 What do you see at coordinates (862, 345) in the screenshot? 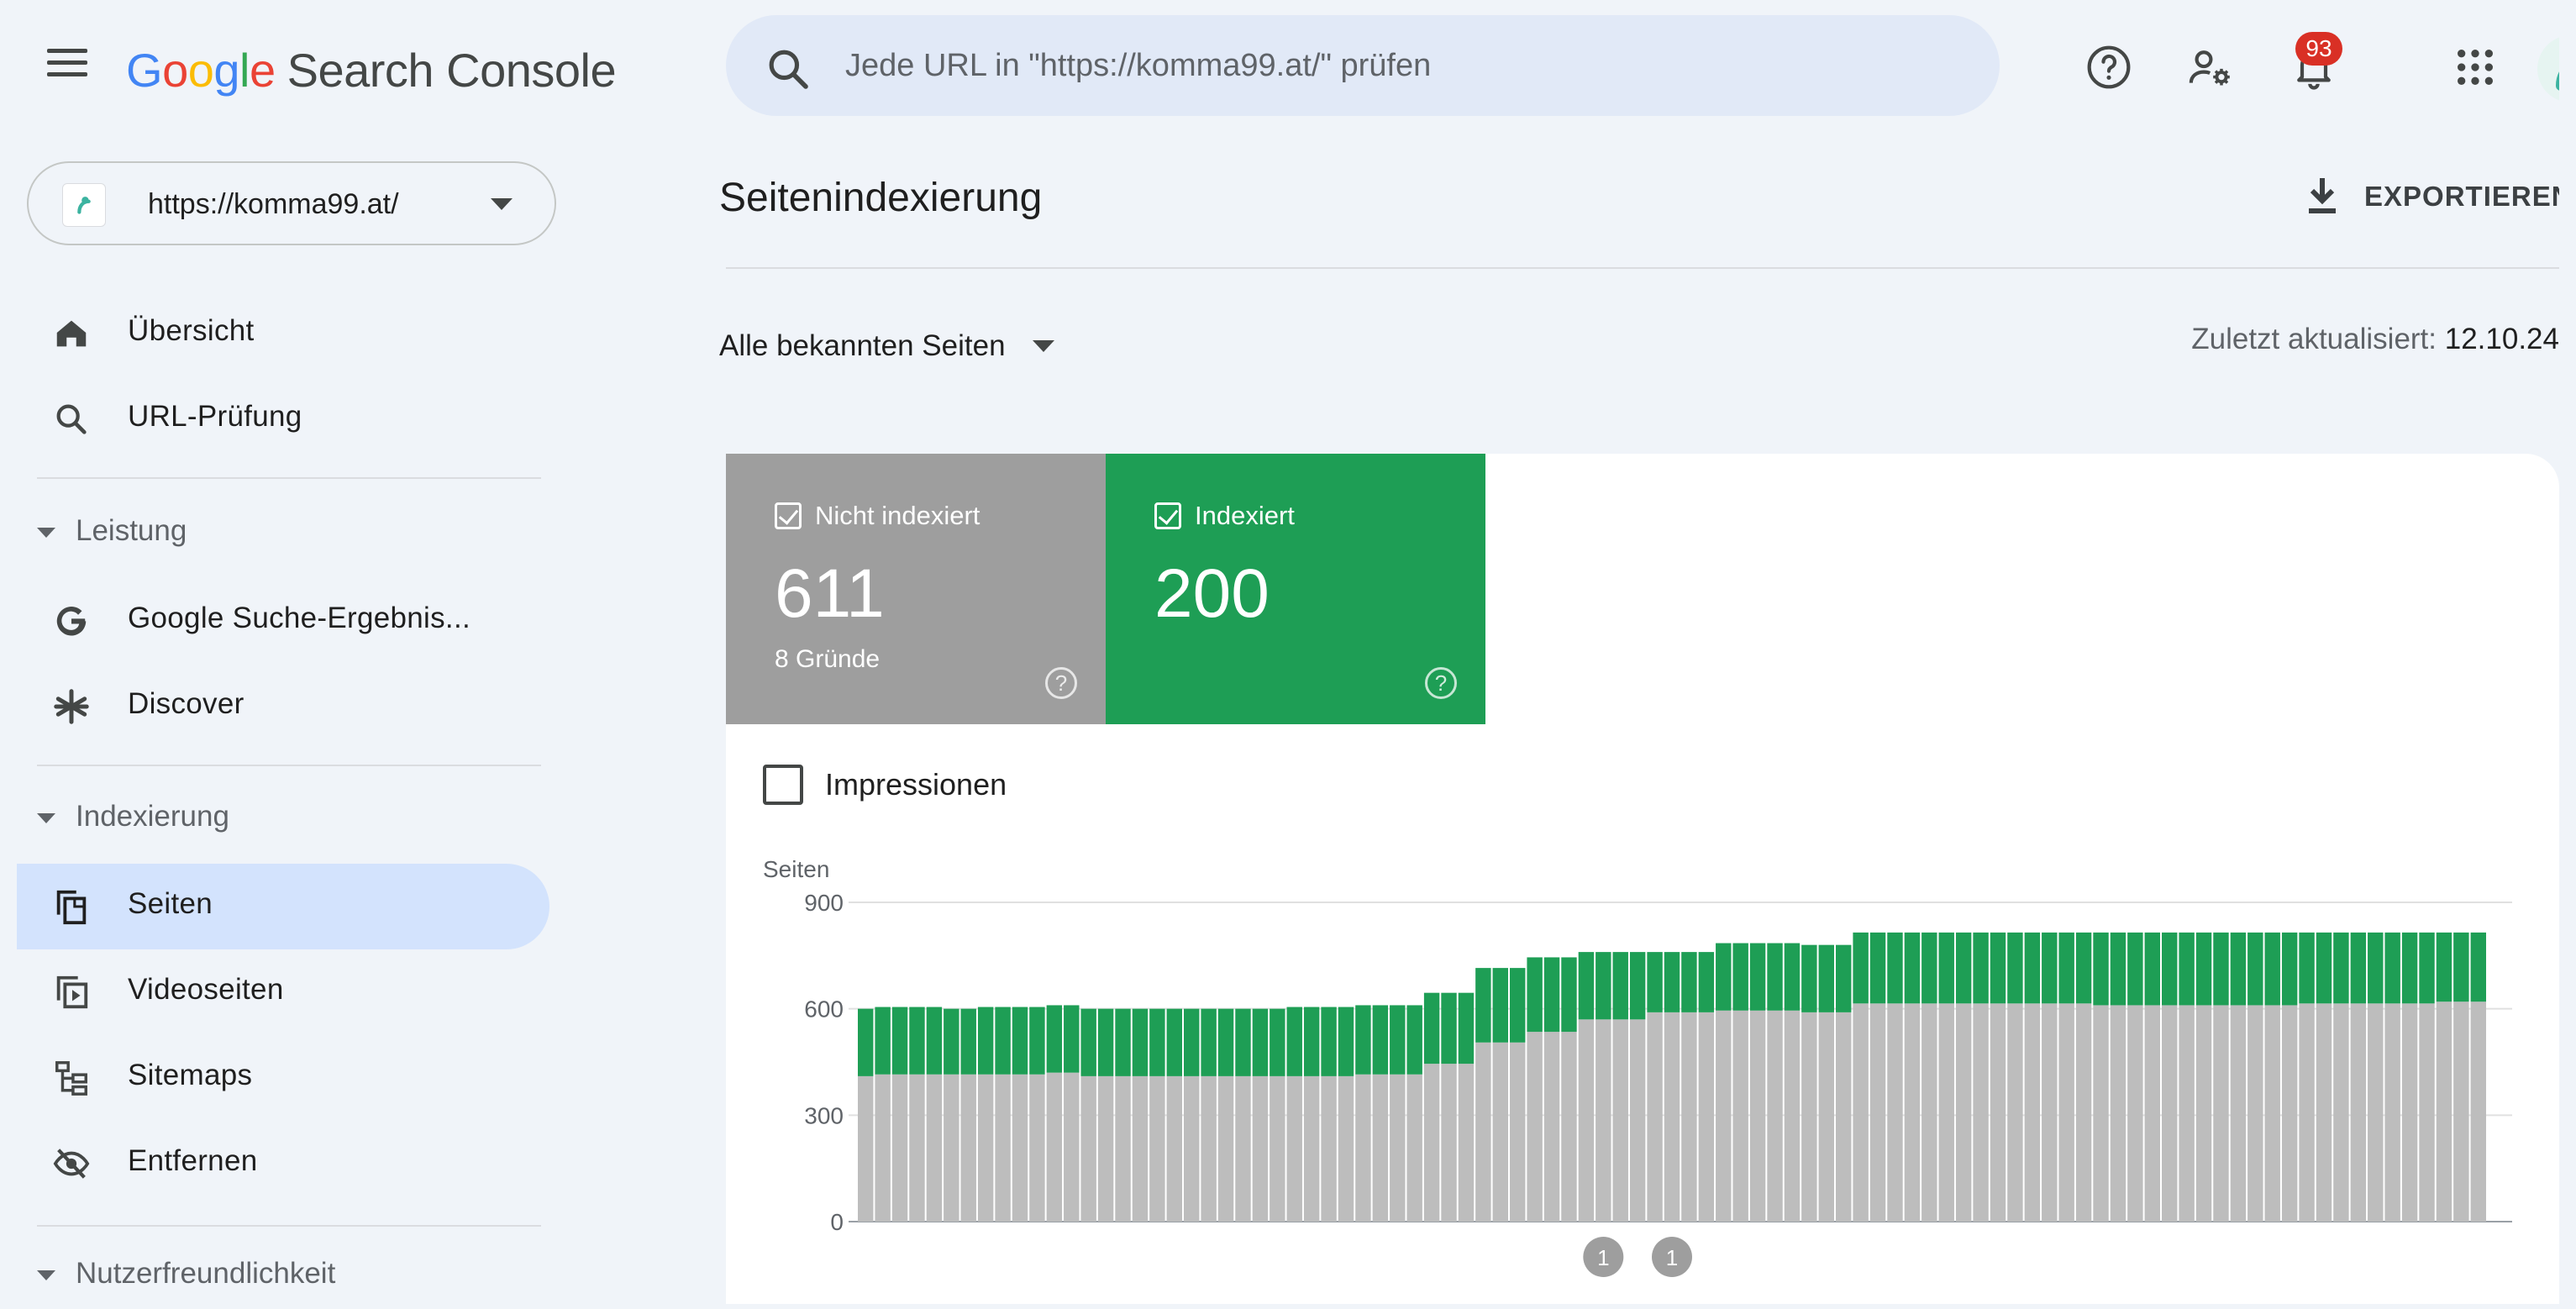
I see `filter-label: Alle bekannten Seiten` at bounding box center [862, 345].